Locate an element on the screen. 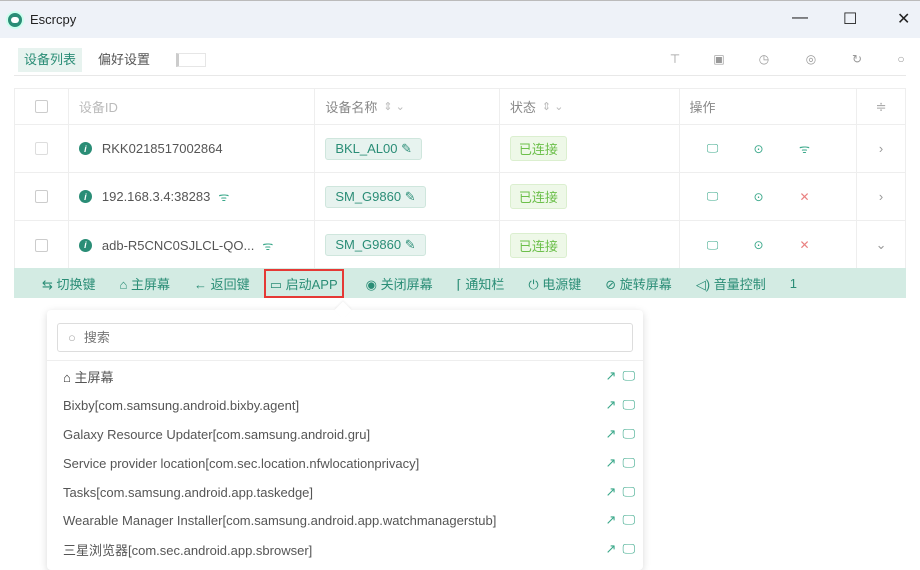 The width and height of the screenshot is (920, 570). home-button: ⌂ 主屏幕 is located at coordinates (145, 283).